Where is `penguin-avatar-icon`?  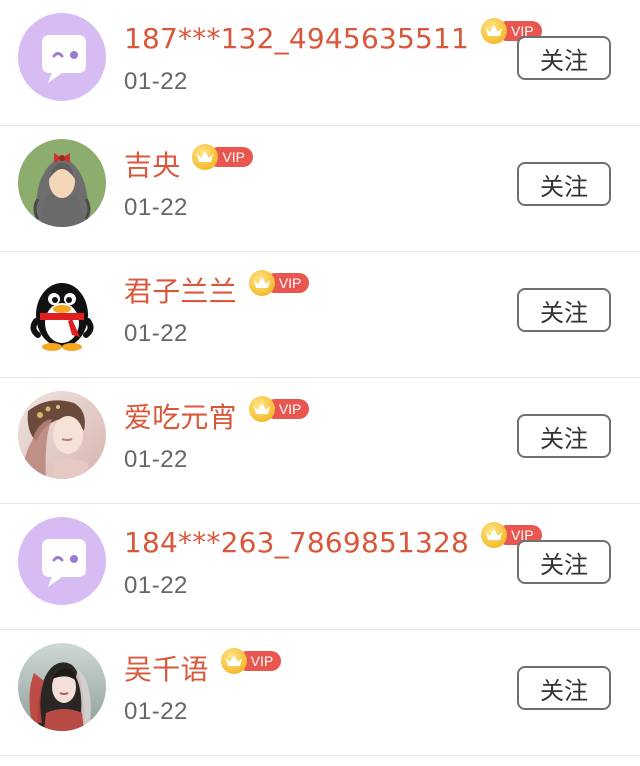
penguin-avatar-icon is located at coordinates (62, 309).